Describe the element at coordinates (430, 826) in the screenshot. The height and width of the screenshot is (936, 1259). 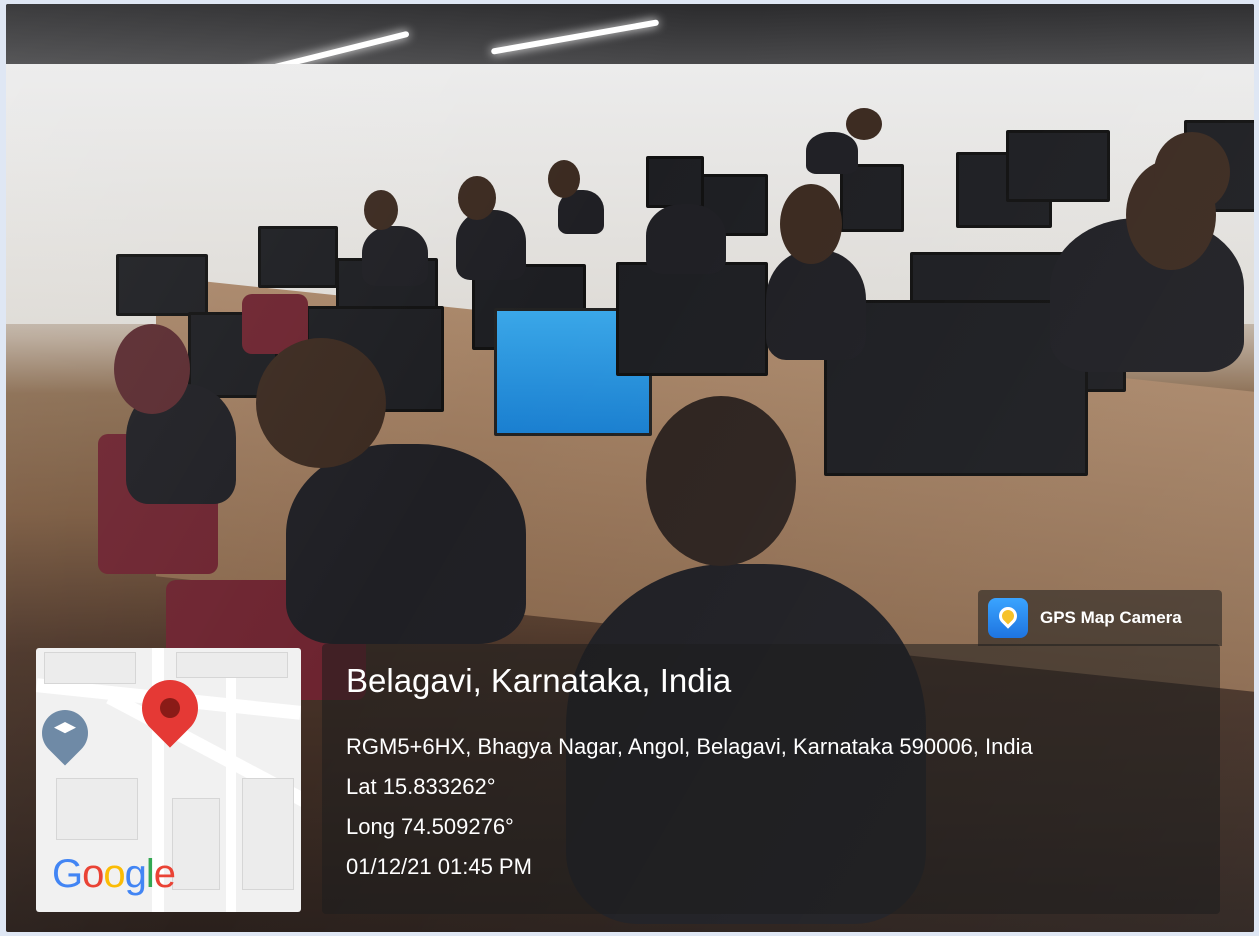
I see `longitude-text: Long 74.509276°` at that location.